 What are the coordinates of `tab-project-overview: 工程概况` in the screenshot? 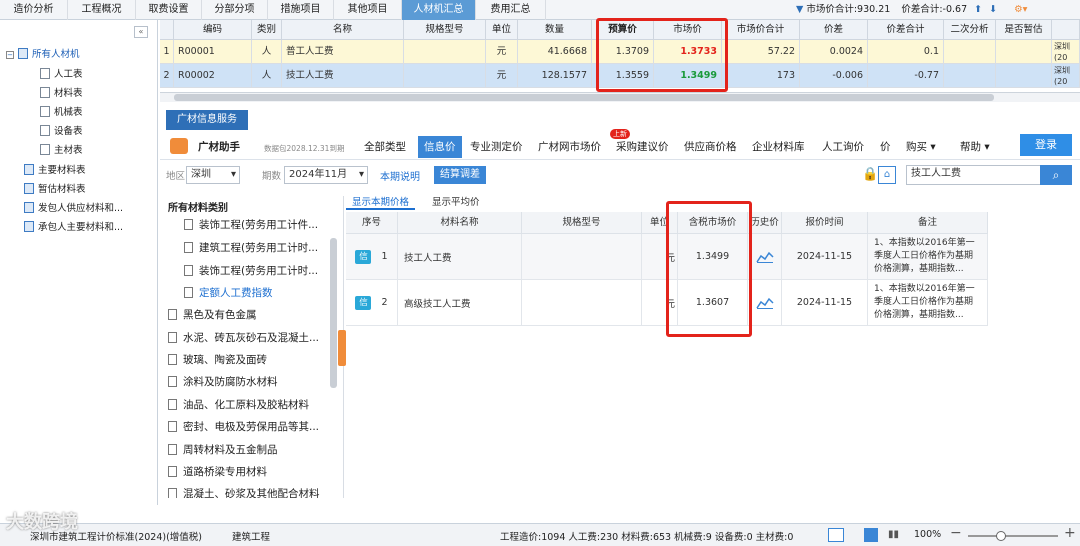 It's located at (102, 10).